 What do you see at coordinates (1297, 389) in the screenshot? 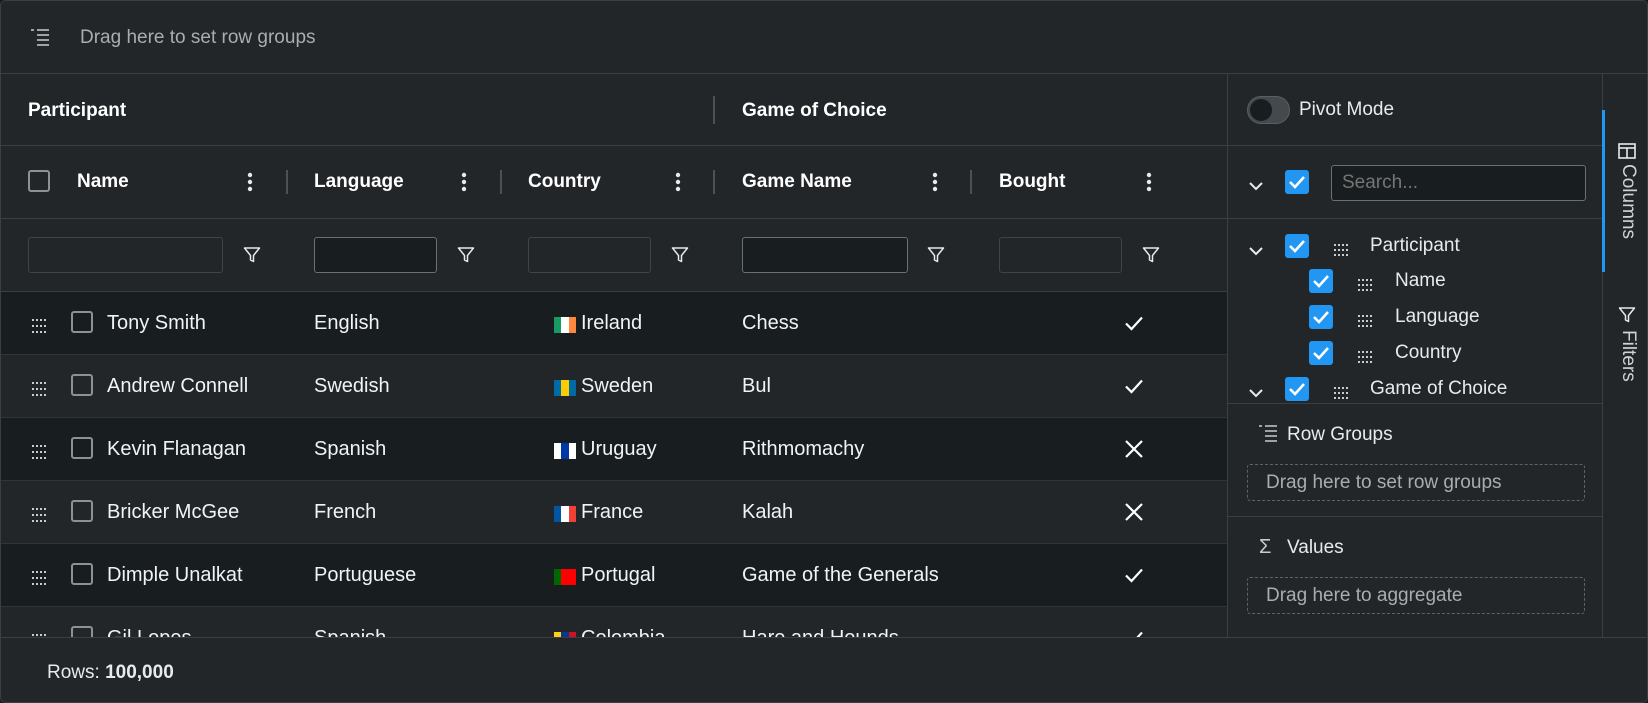
I see `game-of-choice-checkbox` at bounding box center [1297, 389].